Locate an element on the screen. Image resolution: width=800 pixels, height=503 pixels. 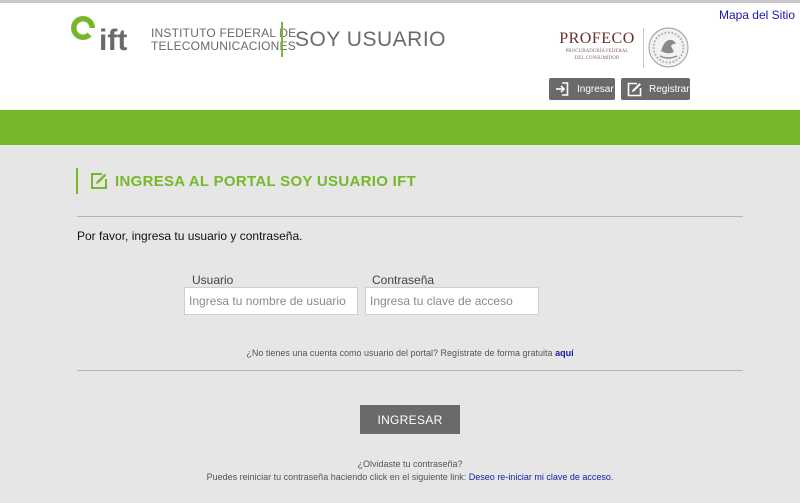
section-heading-text: INGRESA AL PORTAL SOY USUARIO IFT is located at coordinates (266, 181).